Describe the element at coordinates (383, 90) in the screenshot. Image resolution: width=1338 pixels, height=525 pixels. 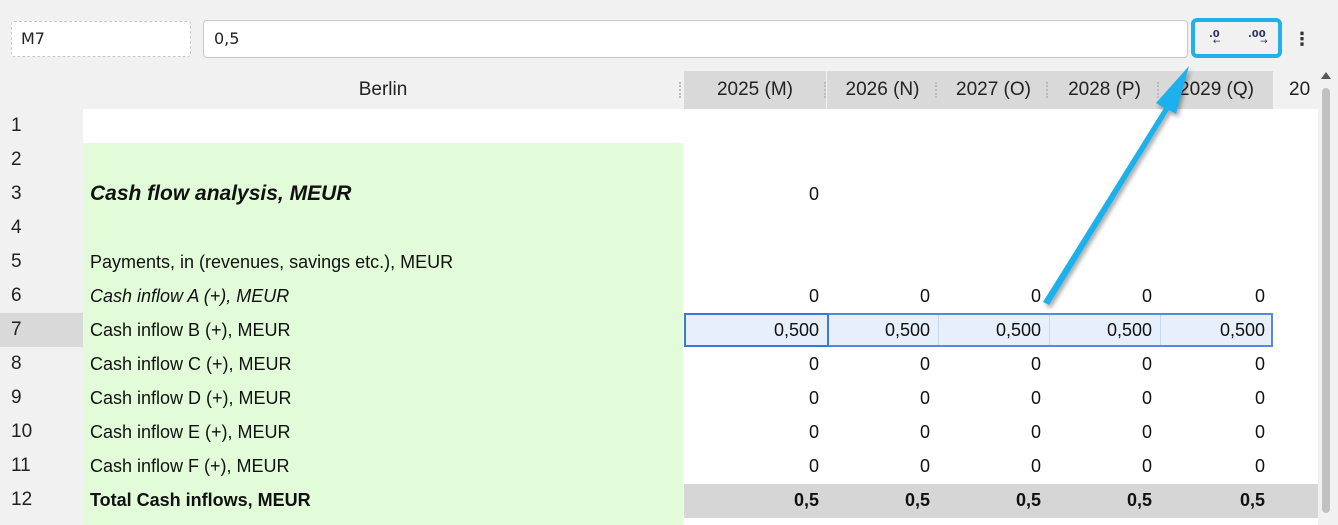
I see `column-header-label: Berlin` at that location.